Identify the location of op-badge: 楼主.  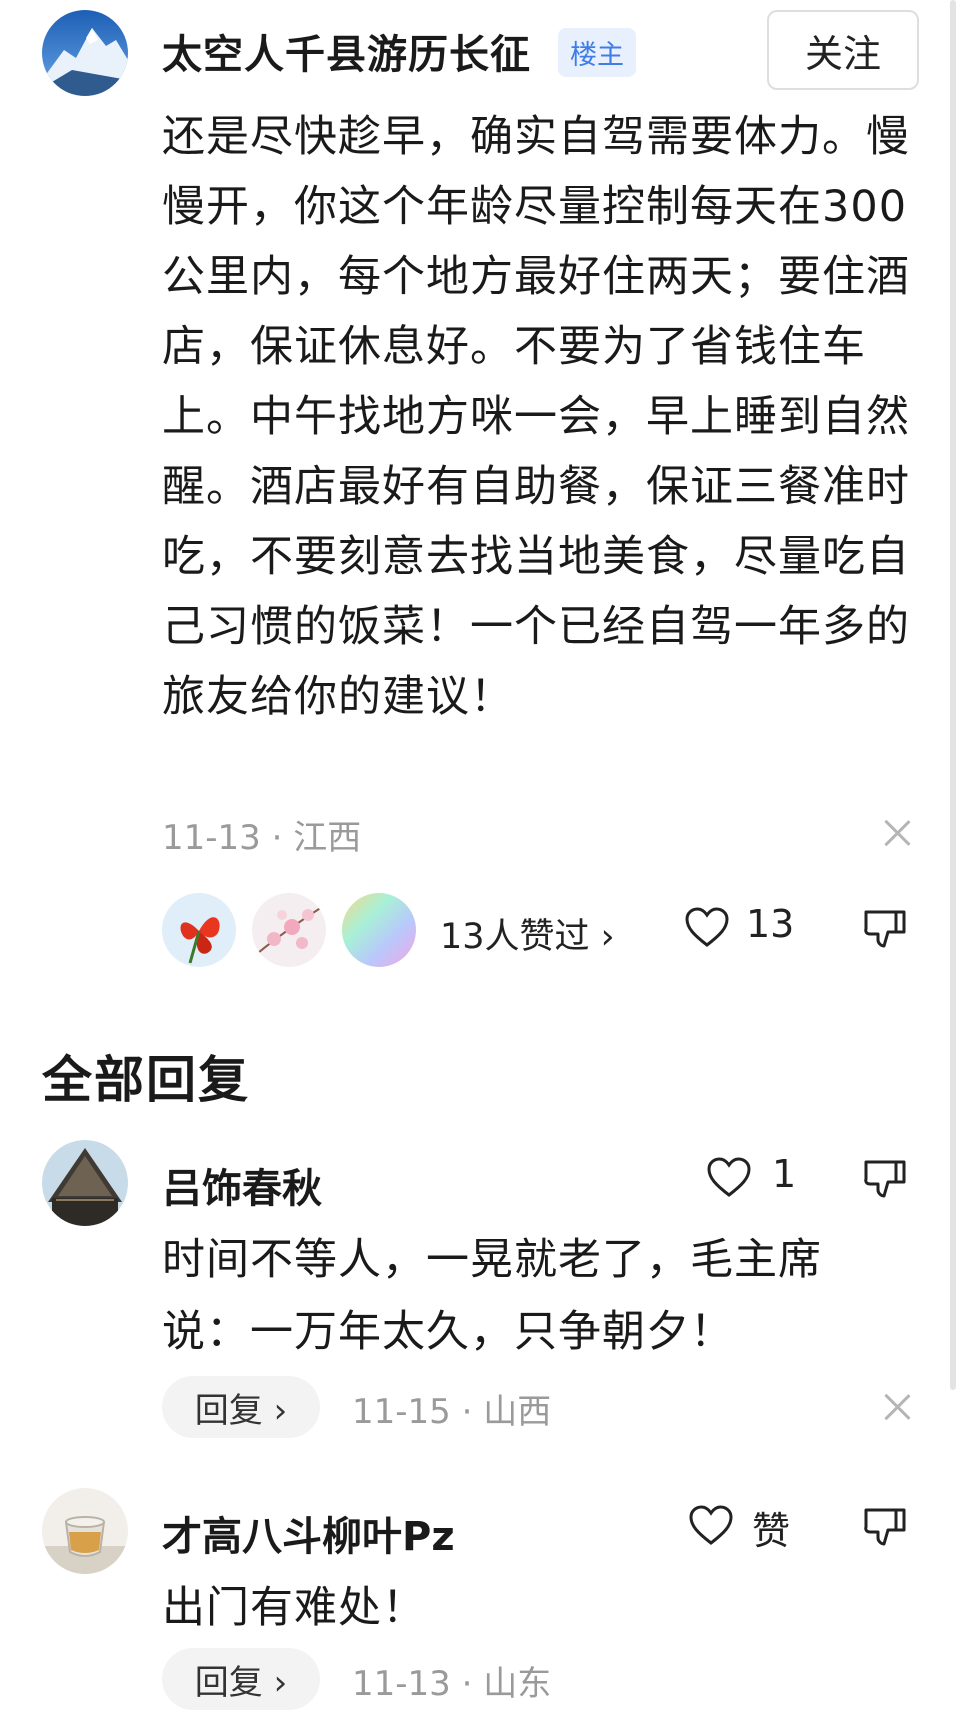
(597, 52).